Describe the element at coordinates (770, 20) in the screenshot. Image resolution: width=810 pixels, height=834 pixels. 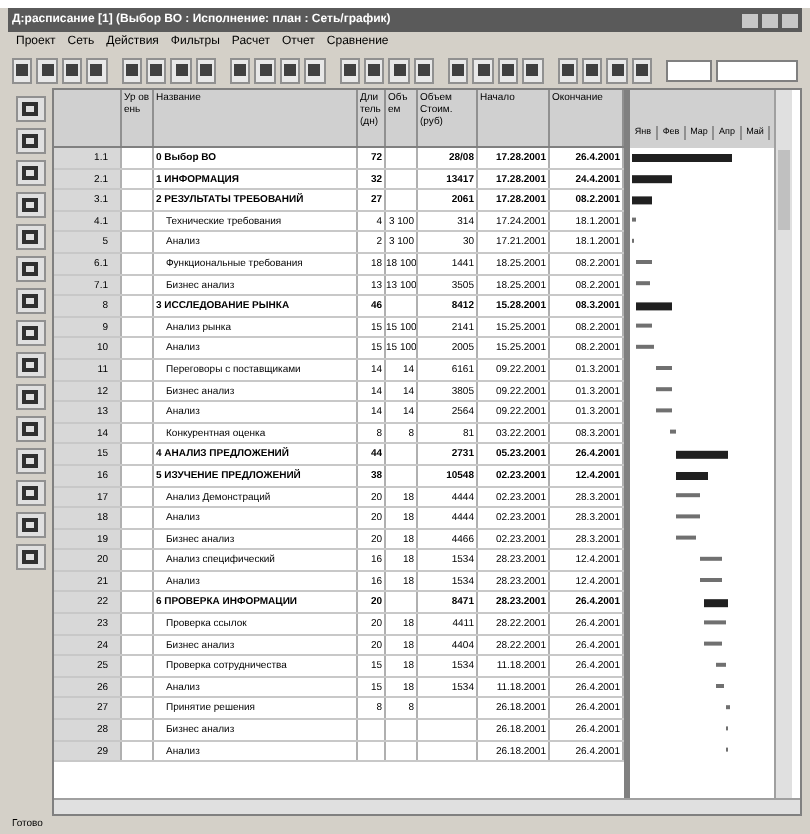
I see `maximize-button` at that location.